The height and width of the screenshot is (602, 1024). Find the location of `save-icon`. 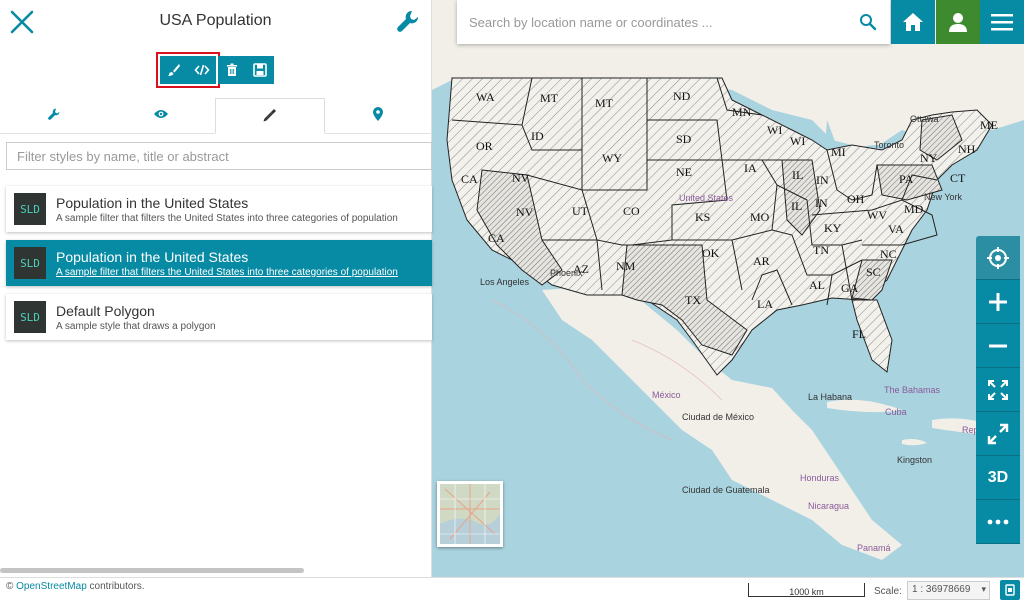

save-icon is located at coordinates (260, 70).